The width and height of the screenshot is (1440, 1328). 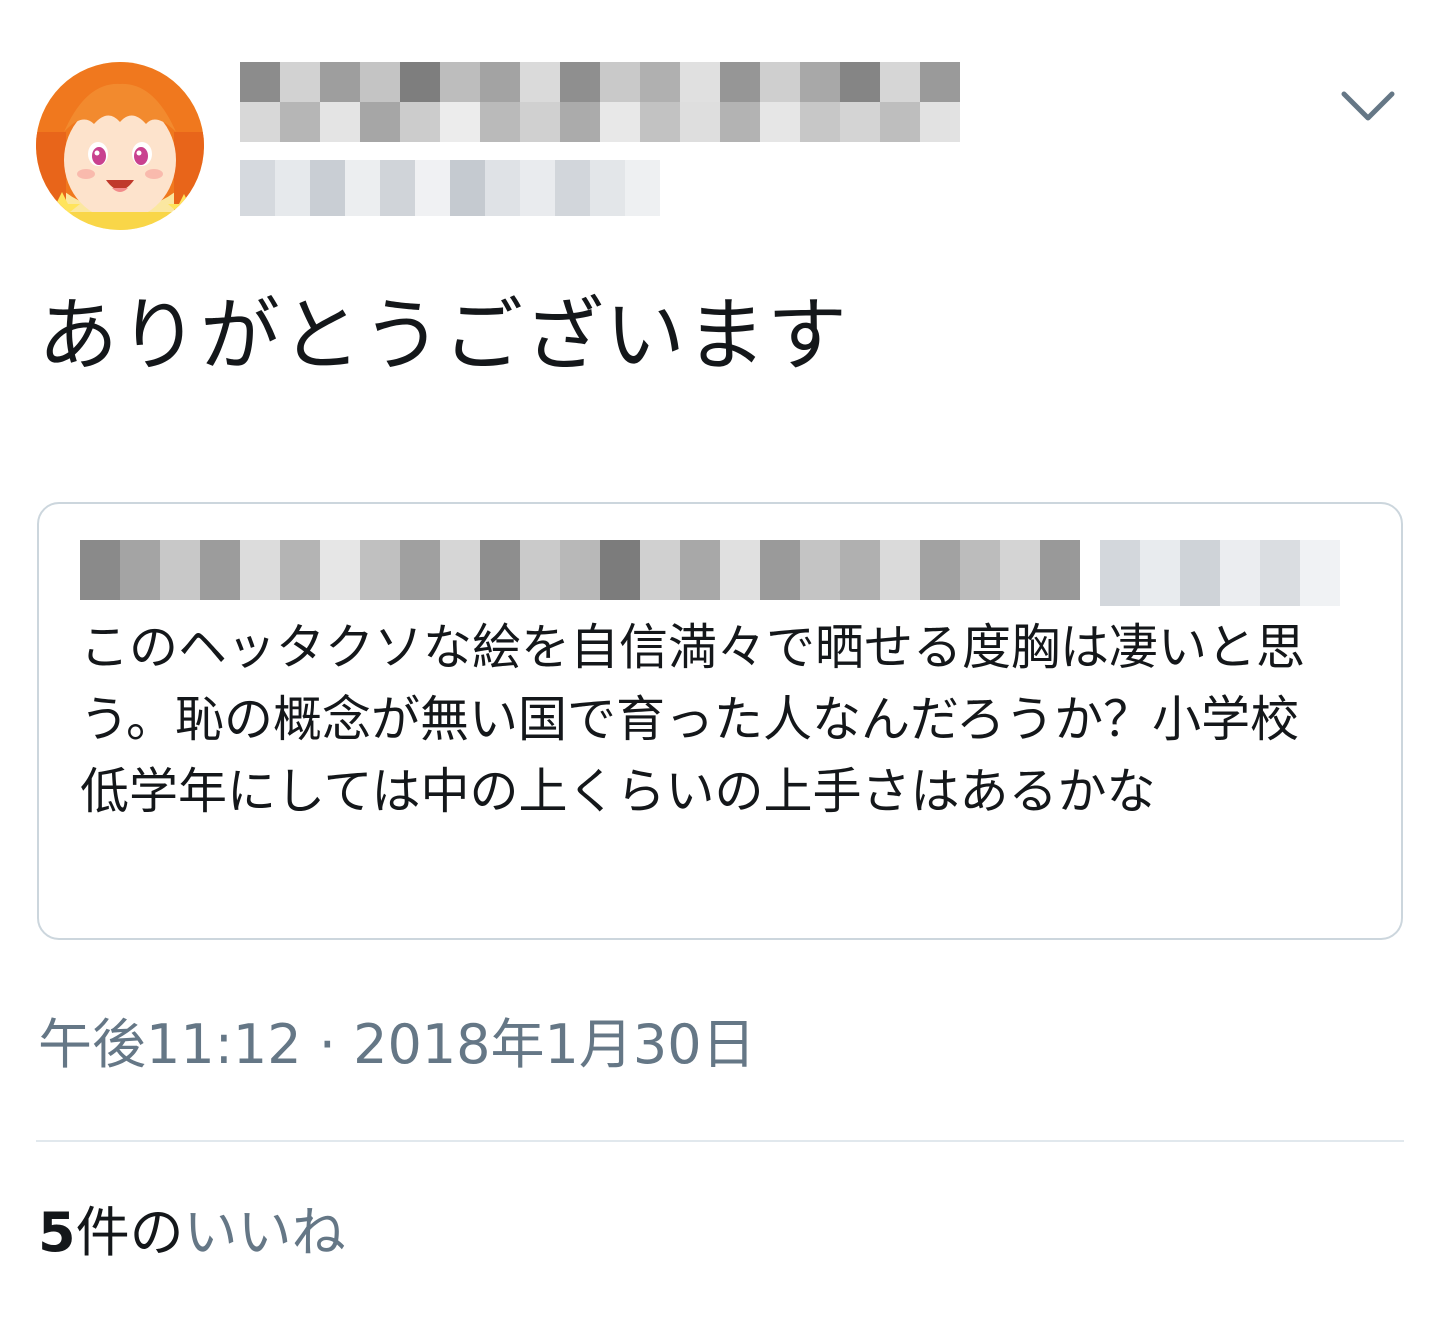 I want to click on likes-count-suffix: 件の, so click(x=129, y=1232).